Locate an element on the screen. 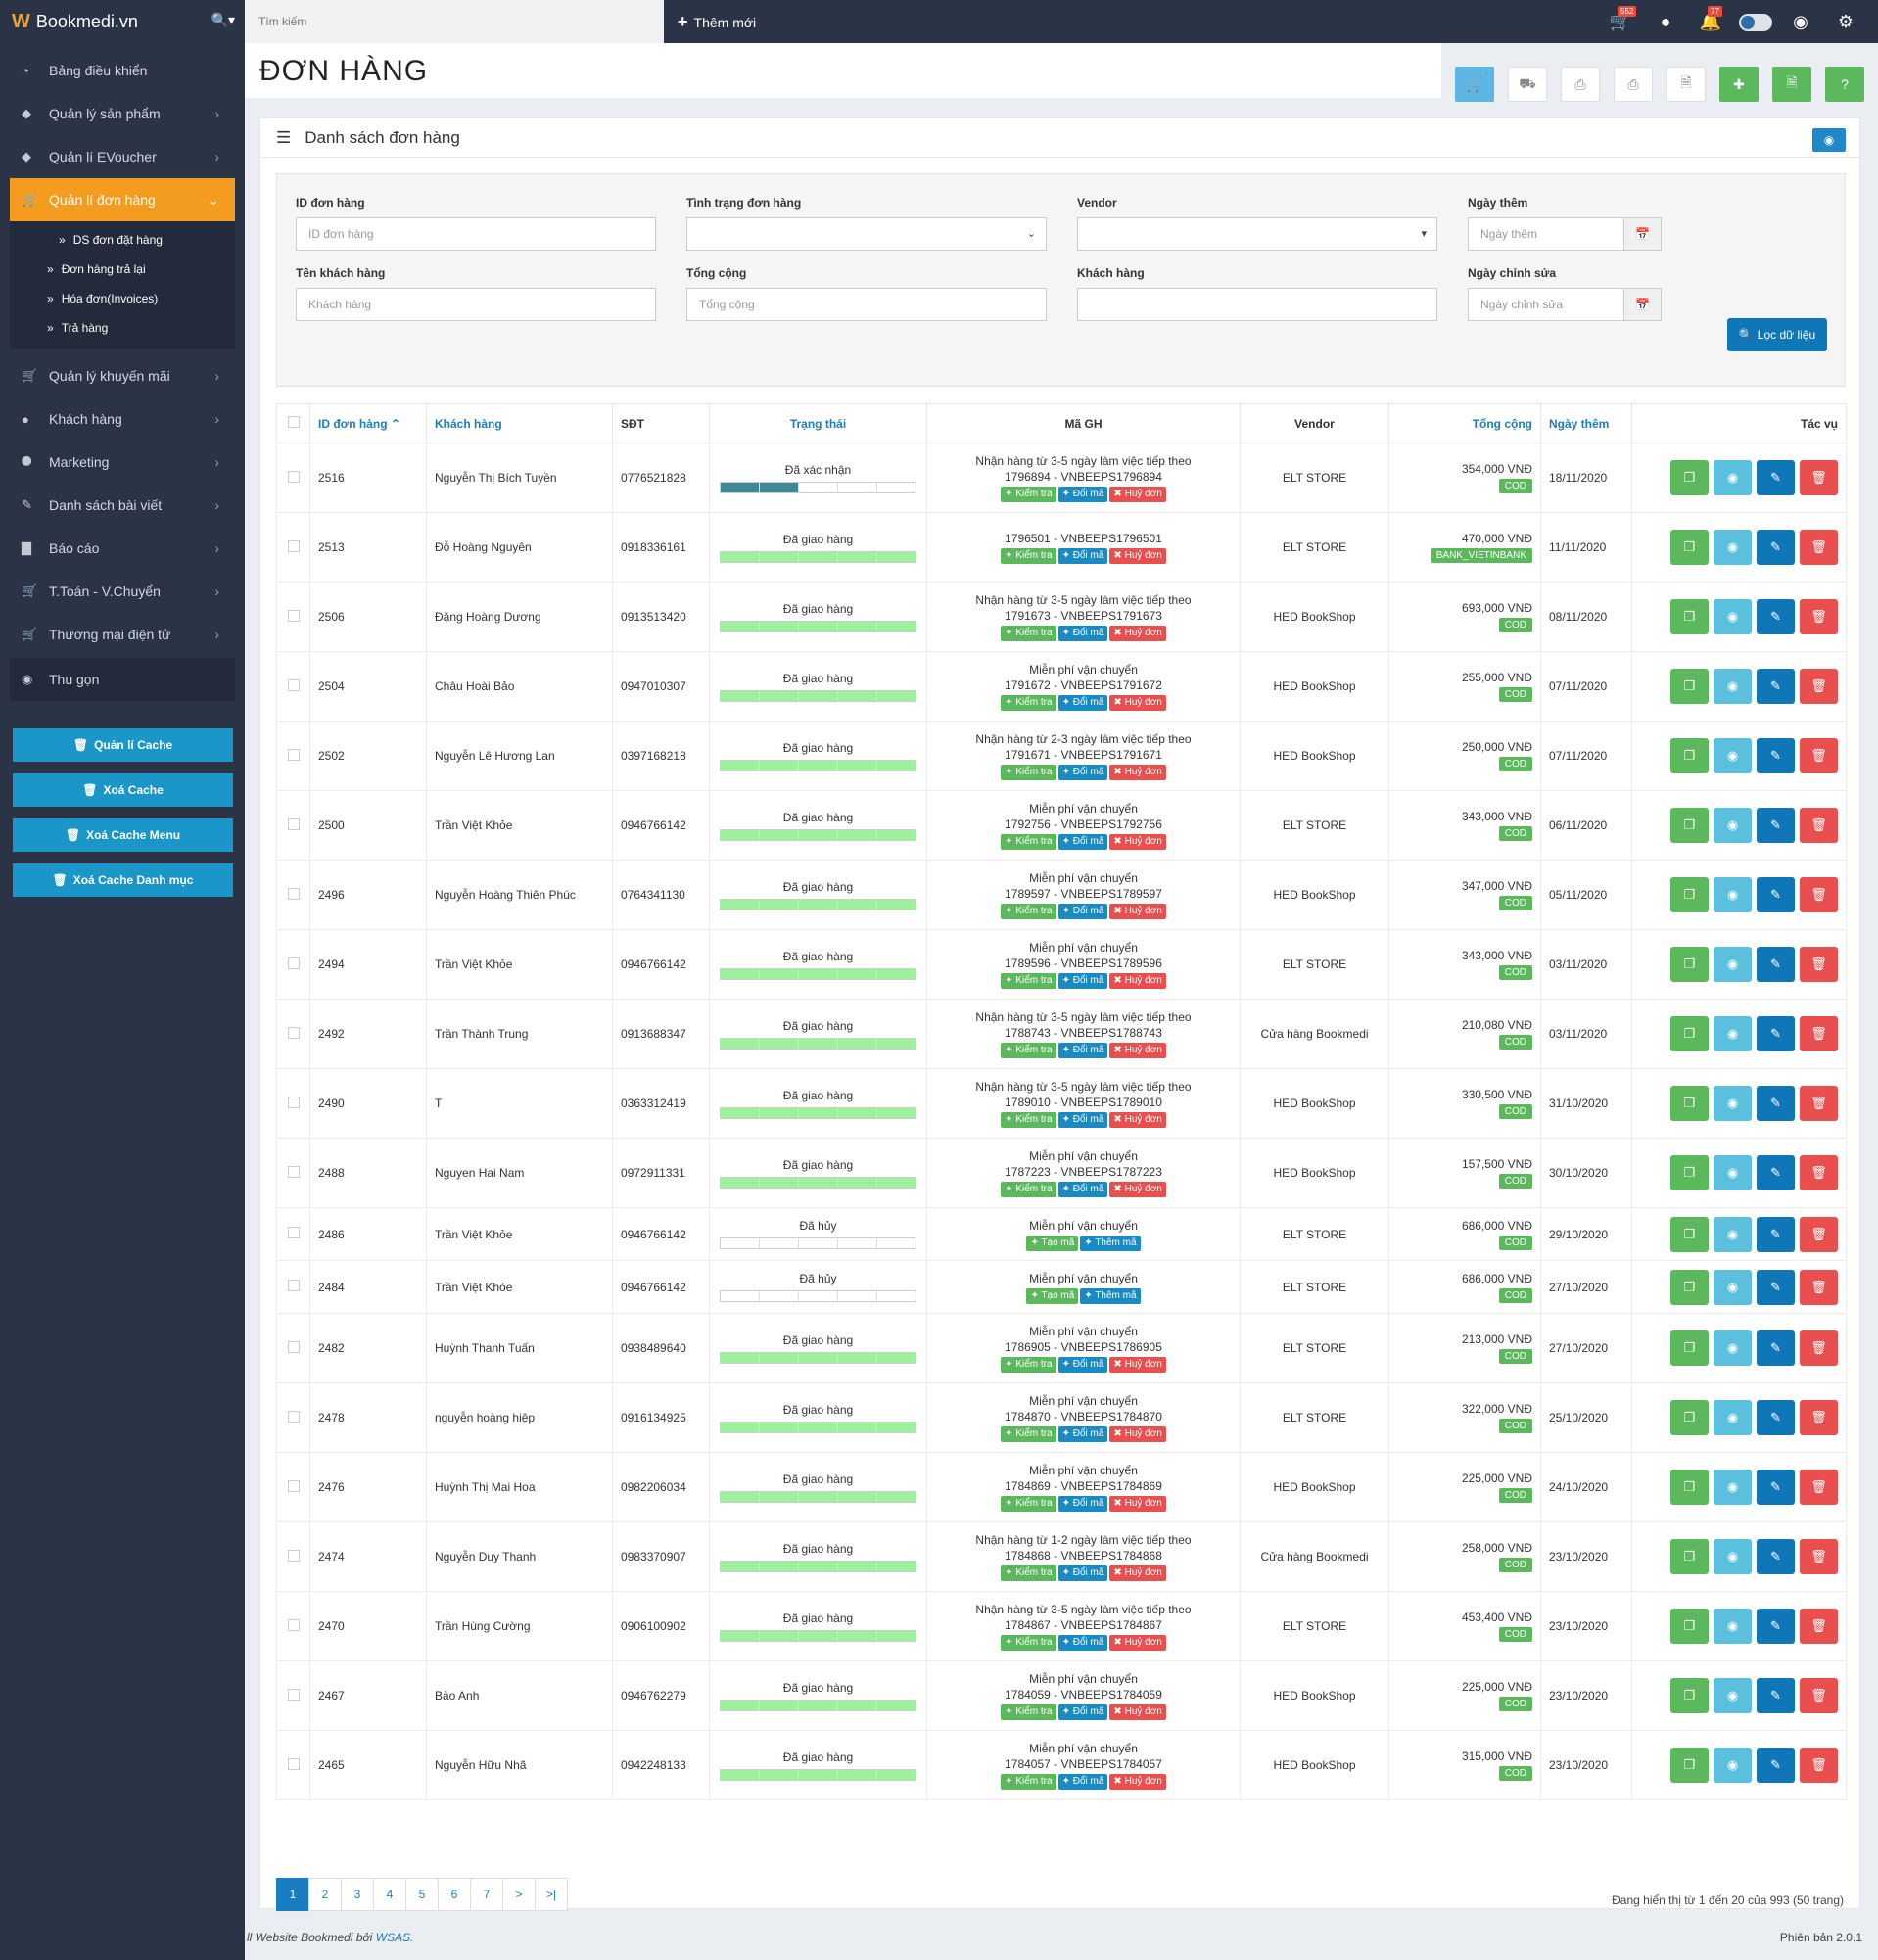  clear-menu-cache-button: 🗑 Xoá Cache Menu is located at coordinates (123, 835).